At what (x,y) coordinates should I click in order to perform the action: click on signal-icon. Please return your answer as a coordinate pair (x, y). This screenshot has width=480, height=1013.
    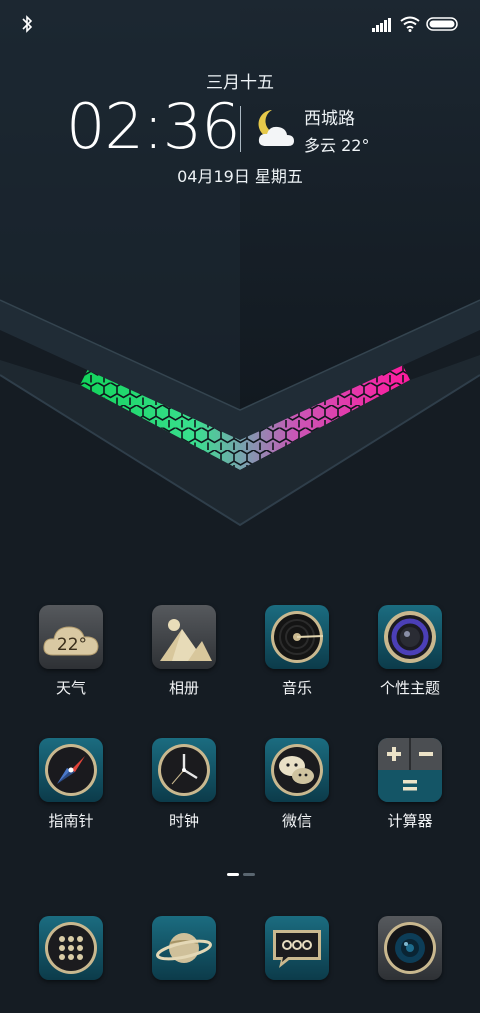
    Looking at the image, I should click on (381, 25).